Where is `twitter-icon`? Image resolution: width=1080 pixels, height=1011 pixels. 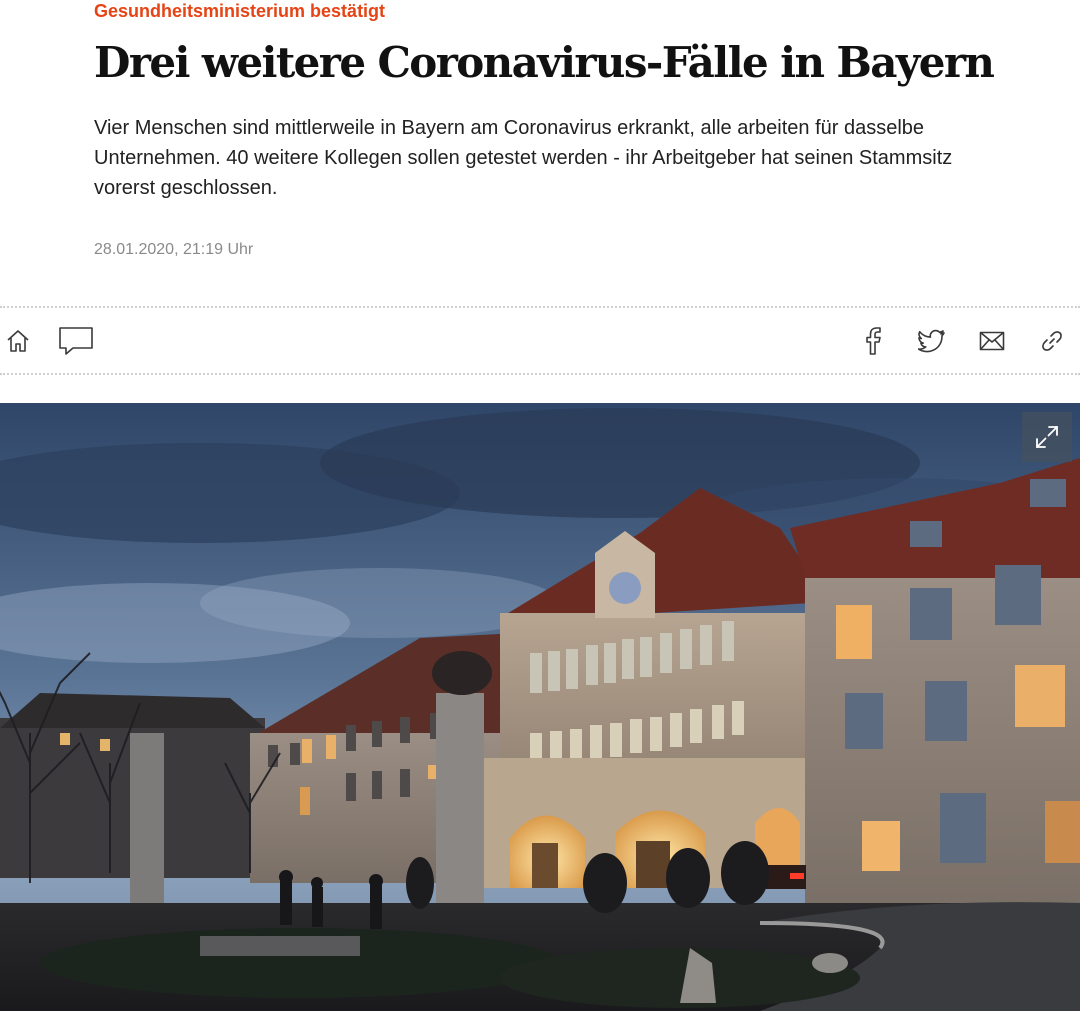 twitter-icon is located at coordinates (931, 341).